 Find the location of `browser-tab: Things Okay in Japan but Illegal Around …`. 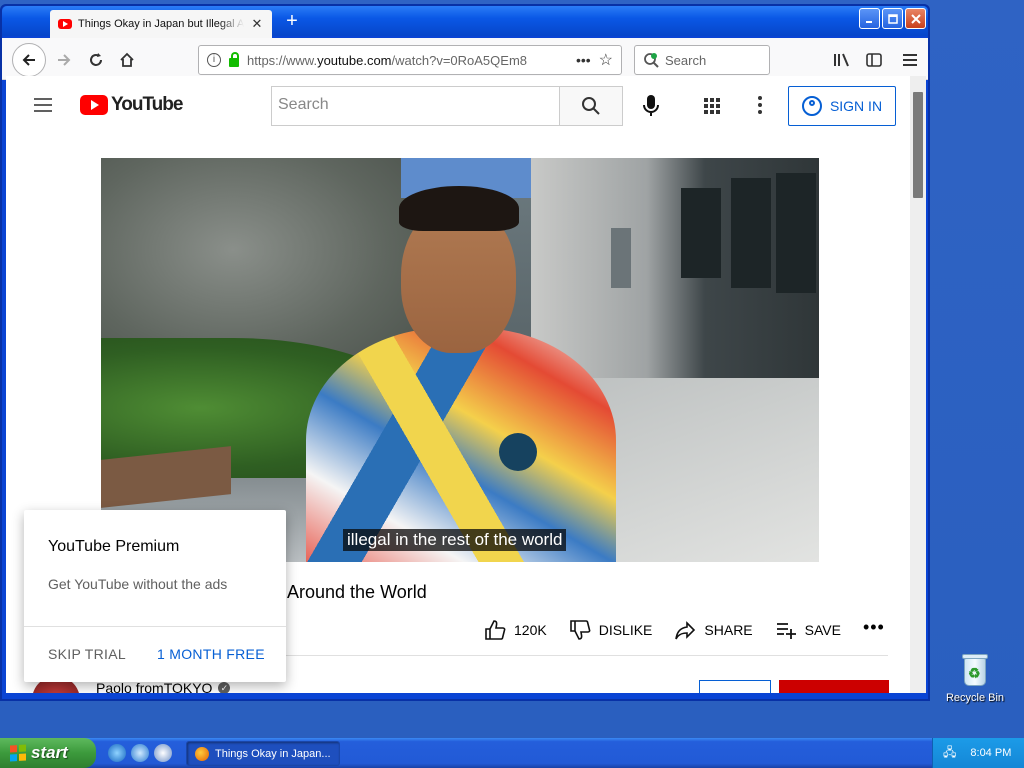

browser-tab: Things Okay in Japan but Illegal Around … is located at coordinates (161, 24).